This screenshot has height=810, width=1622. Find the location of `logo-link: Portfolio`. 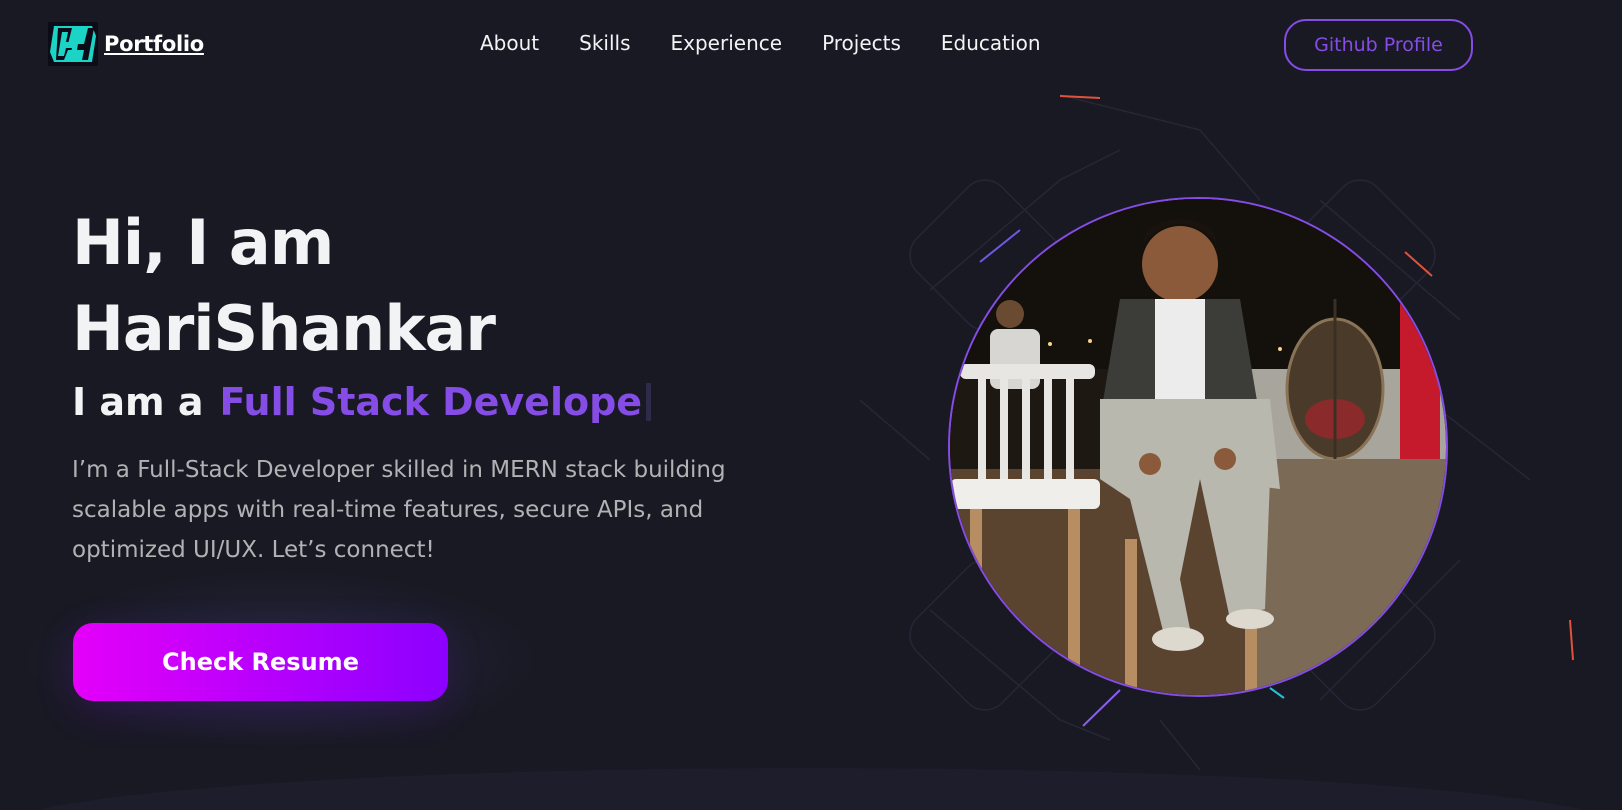

logo-link: Portfolio is located at coordinates (126, 44).